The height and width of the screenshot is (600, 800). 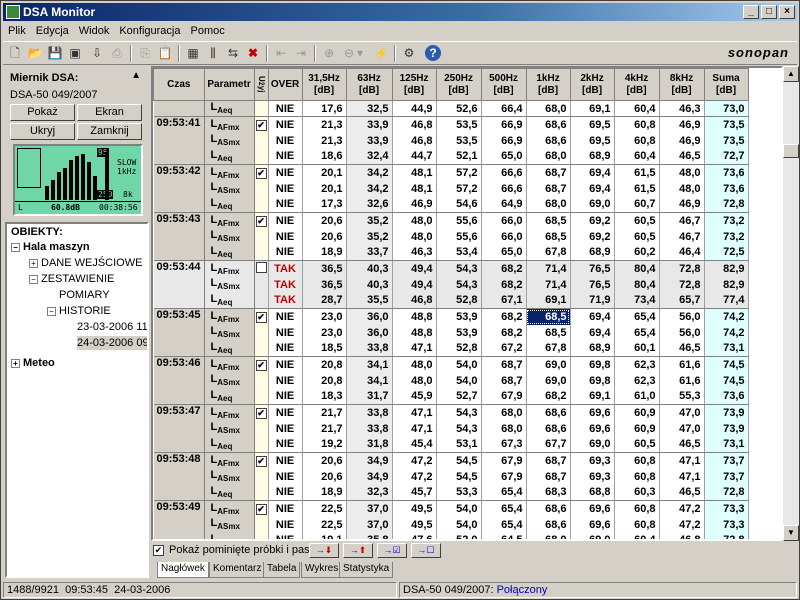 What do you see at coordinates (117, 53) in the screenshot?
I see `print-icon: ⎙` at bounding box center [117, 53].